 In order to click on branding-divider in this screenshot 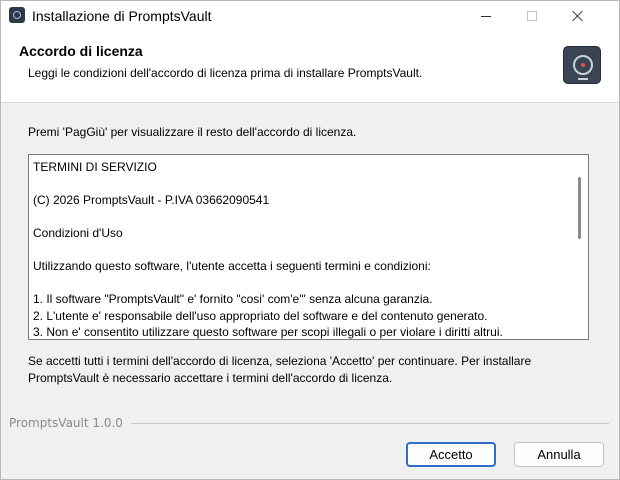, I will do `click(370, 423)`.